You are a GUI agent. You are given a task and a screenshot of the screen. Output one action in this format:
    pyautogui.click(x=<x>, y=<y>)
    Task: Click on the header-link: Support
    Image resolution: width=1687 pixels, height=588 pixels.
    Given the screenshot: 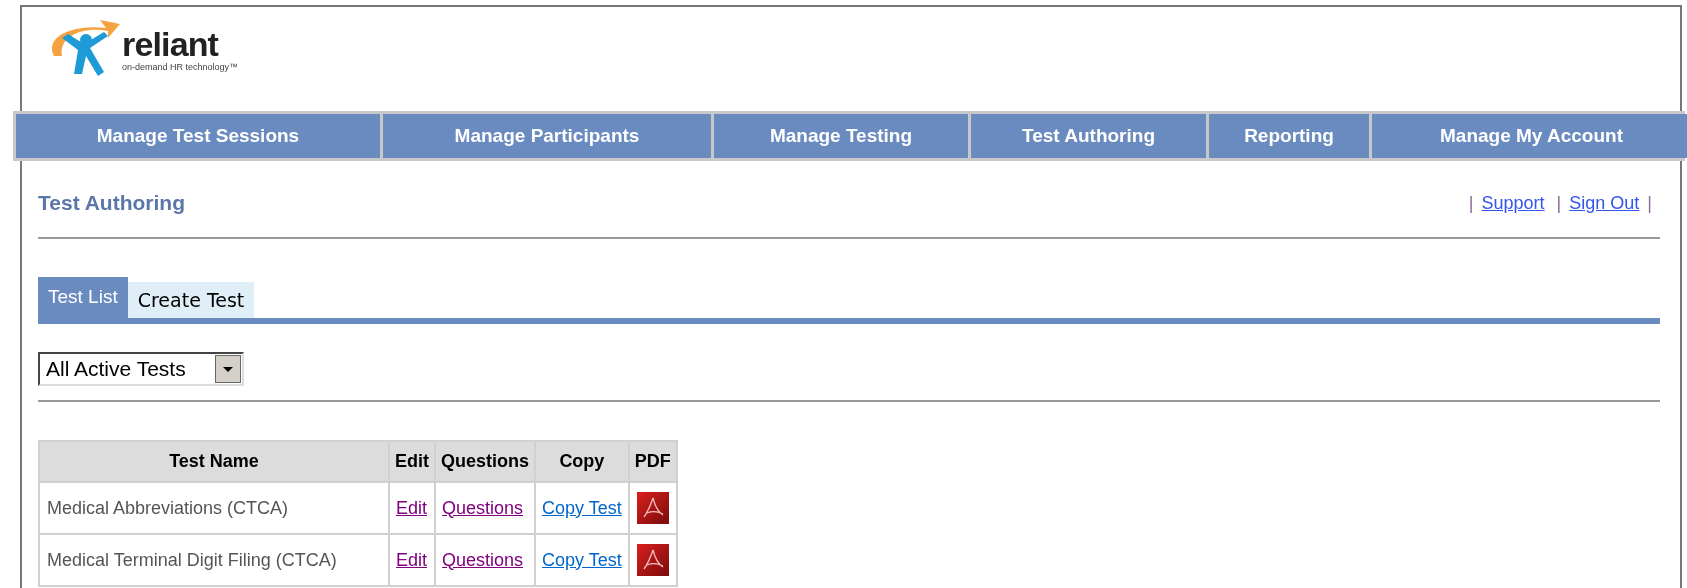 What is the action you would take?
    pyautogui.click(x=1513, y=203)
    